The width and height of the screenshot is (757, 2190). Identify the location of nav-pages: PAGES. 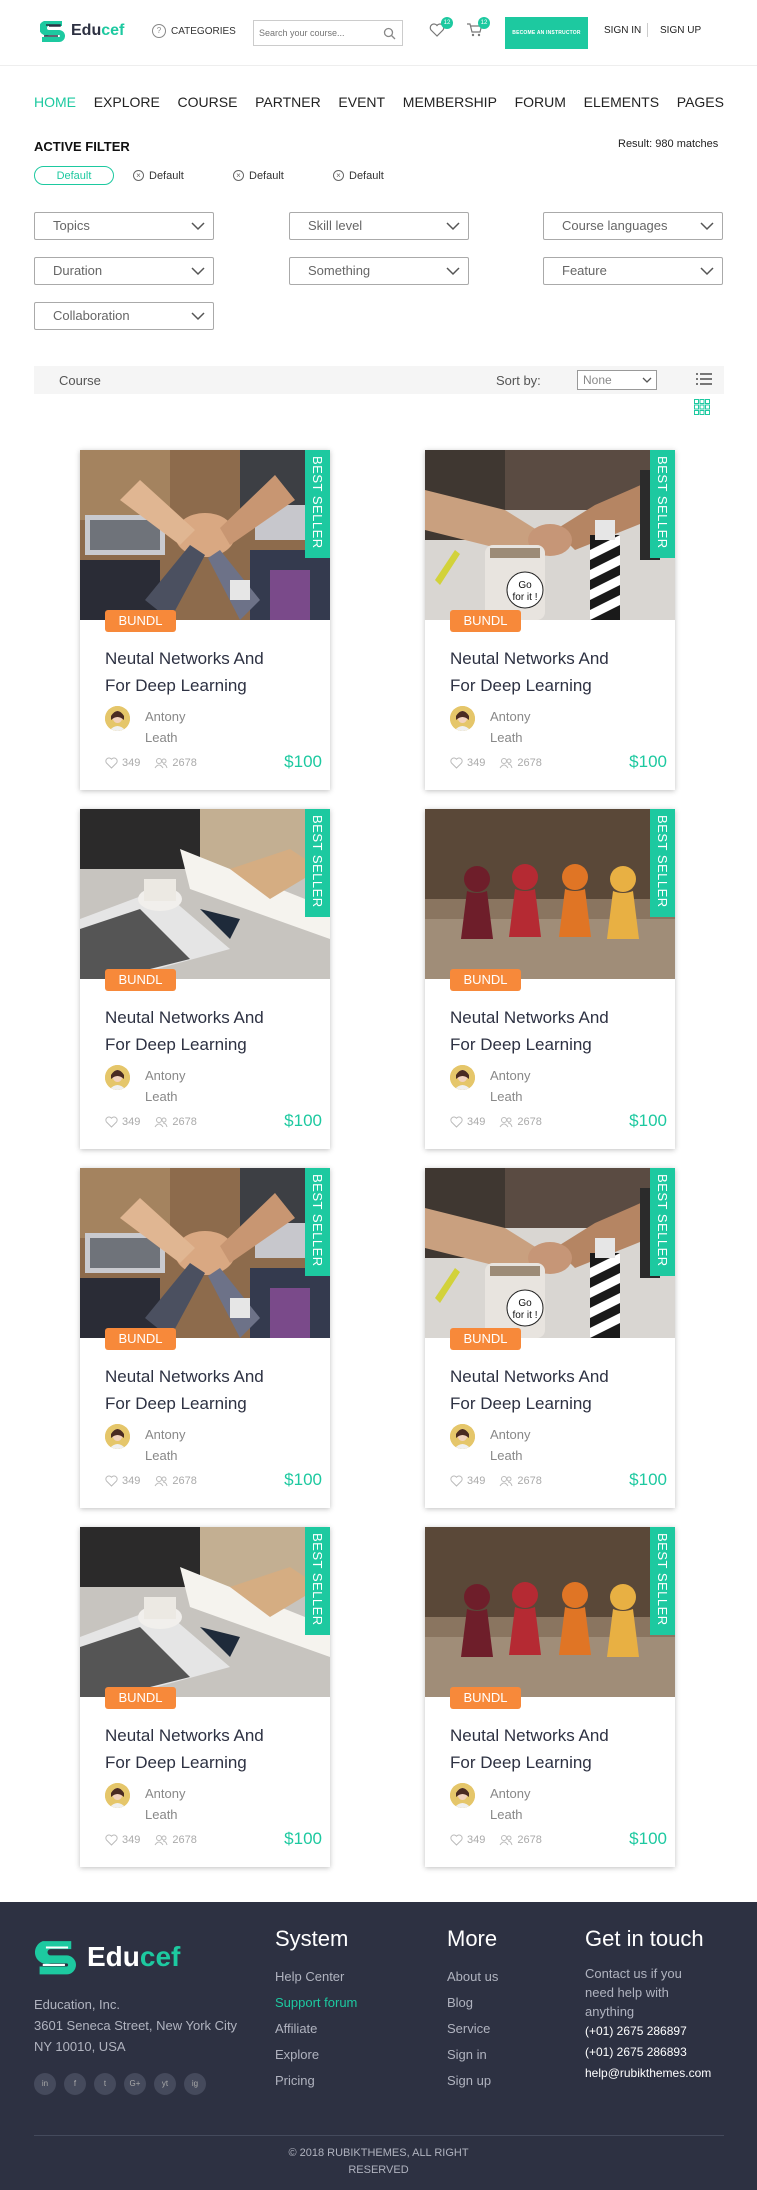
(700, 104).